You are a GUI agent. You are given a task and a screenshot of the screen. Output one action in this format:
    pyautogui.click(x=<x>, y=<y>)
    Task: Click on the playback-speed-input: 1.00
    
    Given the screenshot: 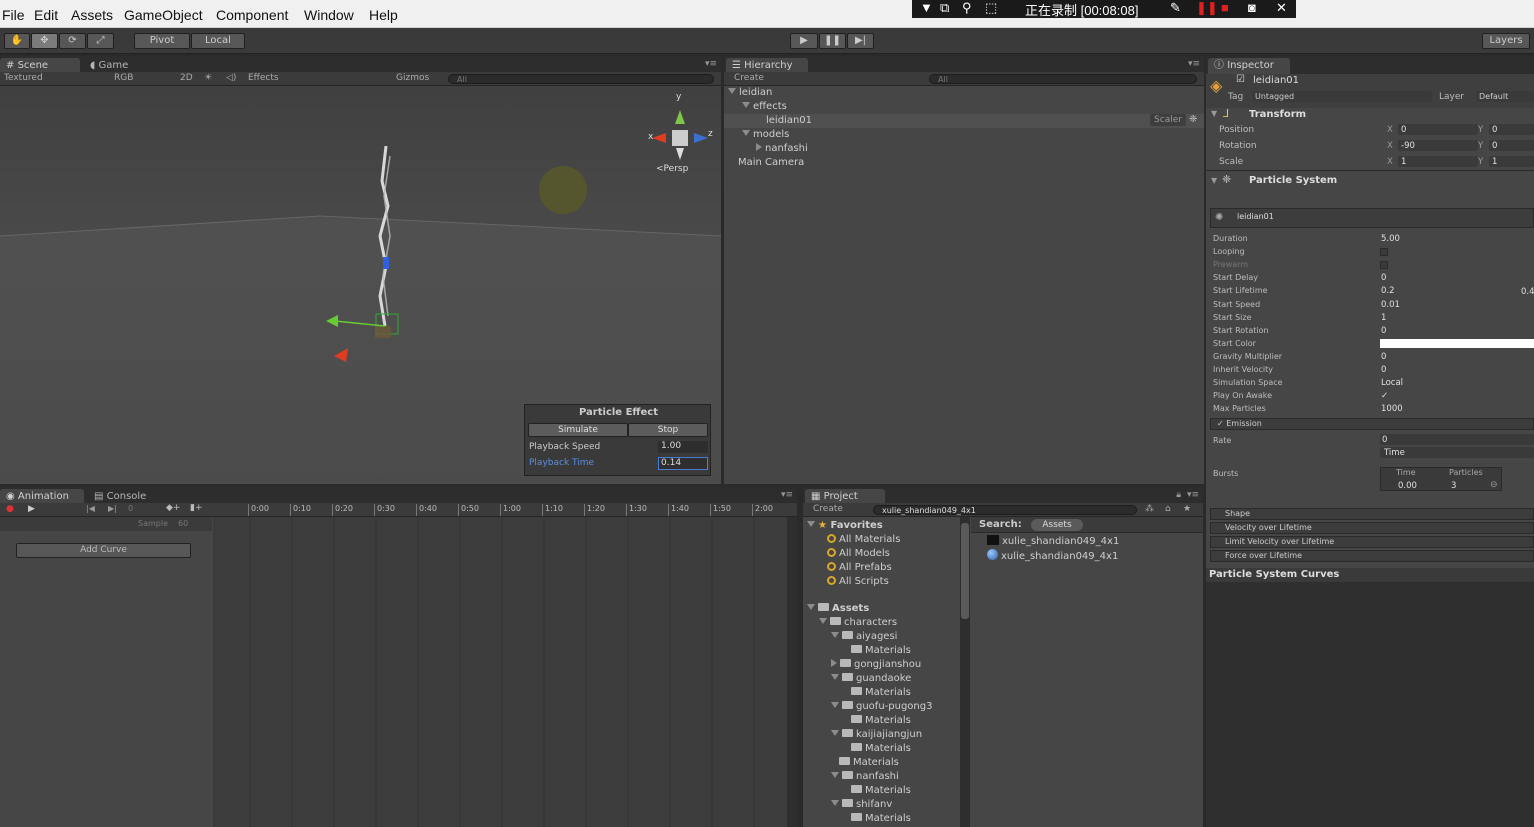 What is the action you would take?
    pyautogui.click(x=683, y=447)
    